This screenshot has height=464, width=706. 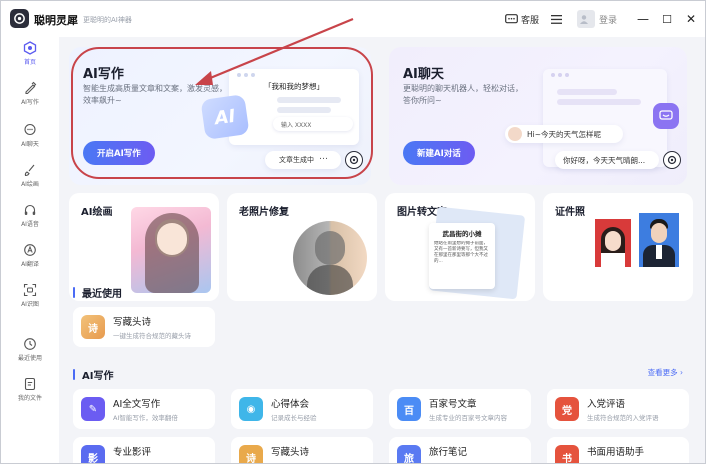 What do you see at coordinates (30, 290) in the screenshot?
I see `scan-icon` at bounding box center [30, 290].